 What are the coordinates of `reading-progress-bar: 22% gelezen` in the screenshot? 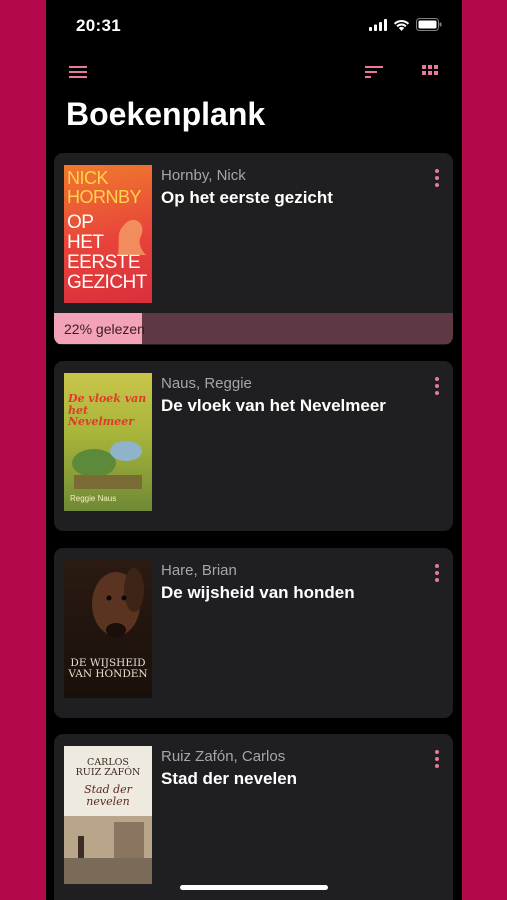 It's located at (253, 328).